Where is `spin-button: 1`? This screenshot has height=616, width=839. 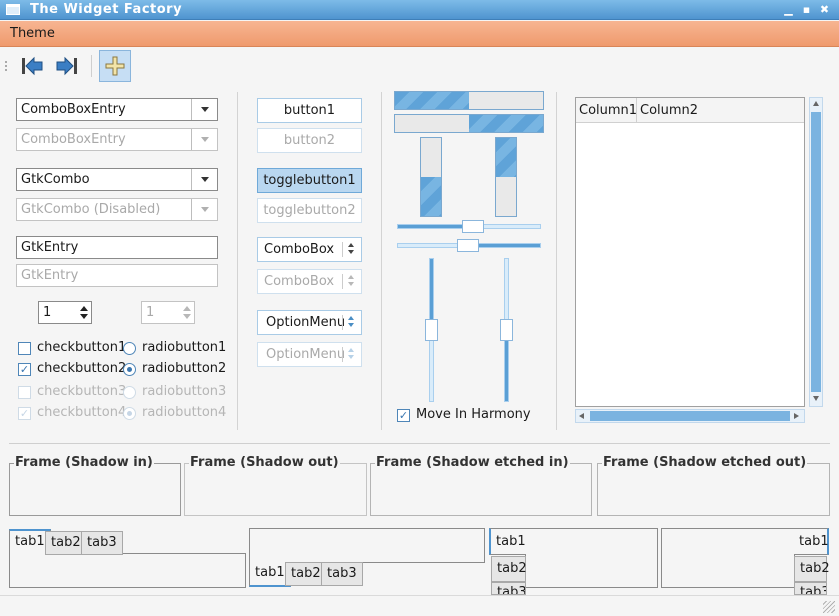 spin-button: 1 is located at coordinates (65, 312).